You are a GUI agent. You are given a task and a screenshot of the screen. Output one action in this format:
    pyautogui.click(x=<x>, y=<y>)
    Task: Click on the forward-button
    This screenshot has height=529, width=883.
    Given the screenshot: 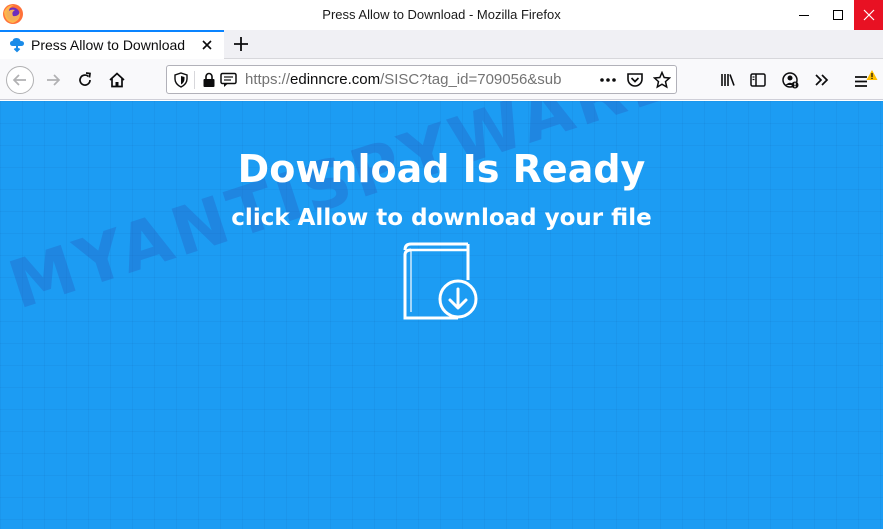 What is the action you would take?
    pyautogui.click(x=53, y=80)
    